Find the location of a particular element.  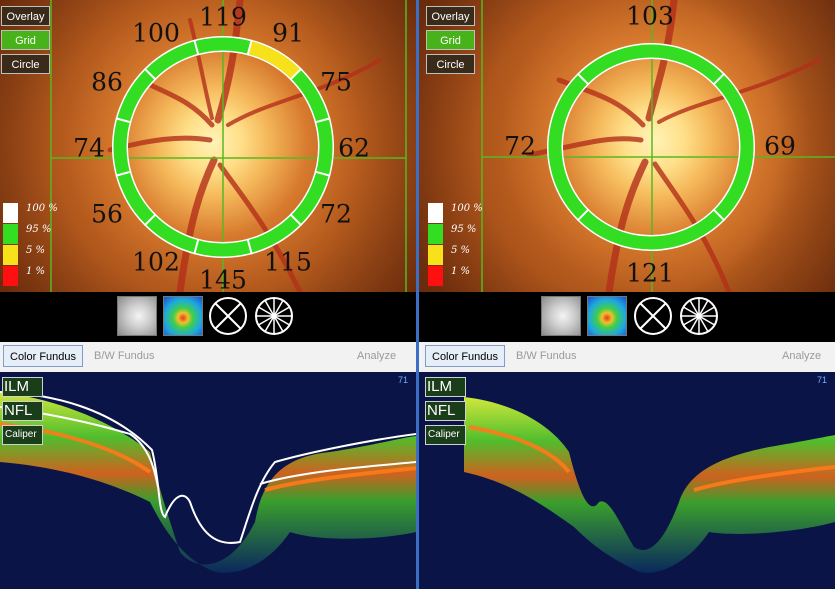

quadrant-ring-right is located at coordinates (651, 147).